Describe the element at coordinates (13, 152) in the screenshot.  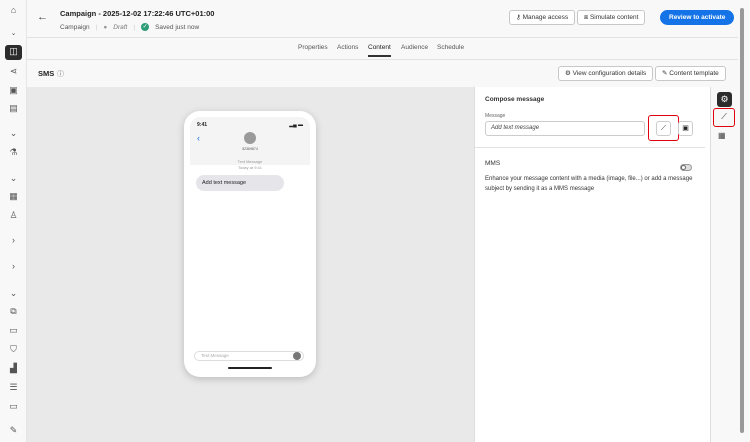
I see `flask-icon: ⚗` at that location.